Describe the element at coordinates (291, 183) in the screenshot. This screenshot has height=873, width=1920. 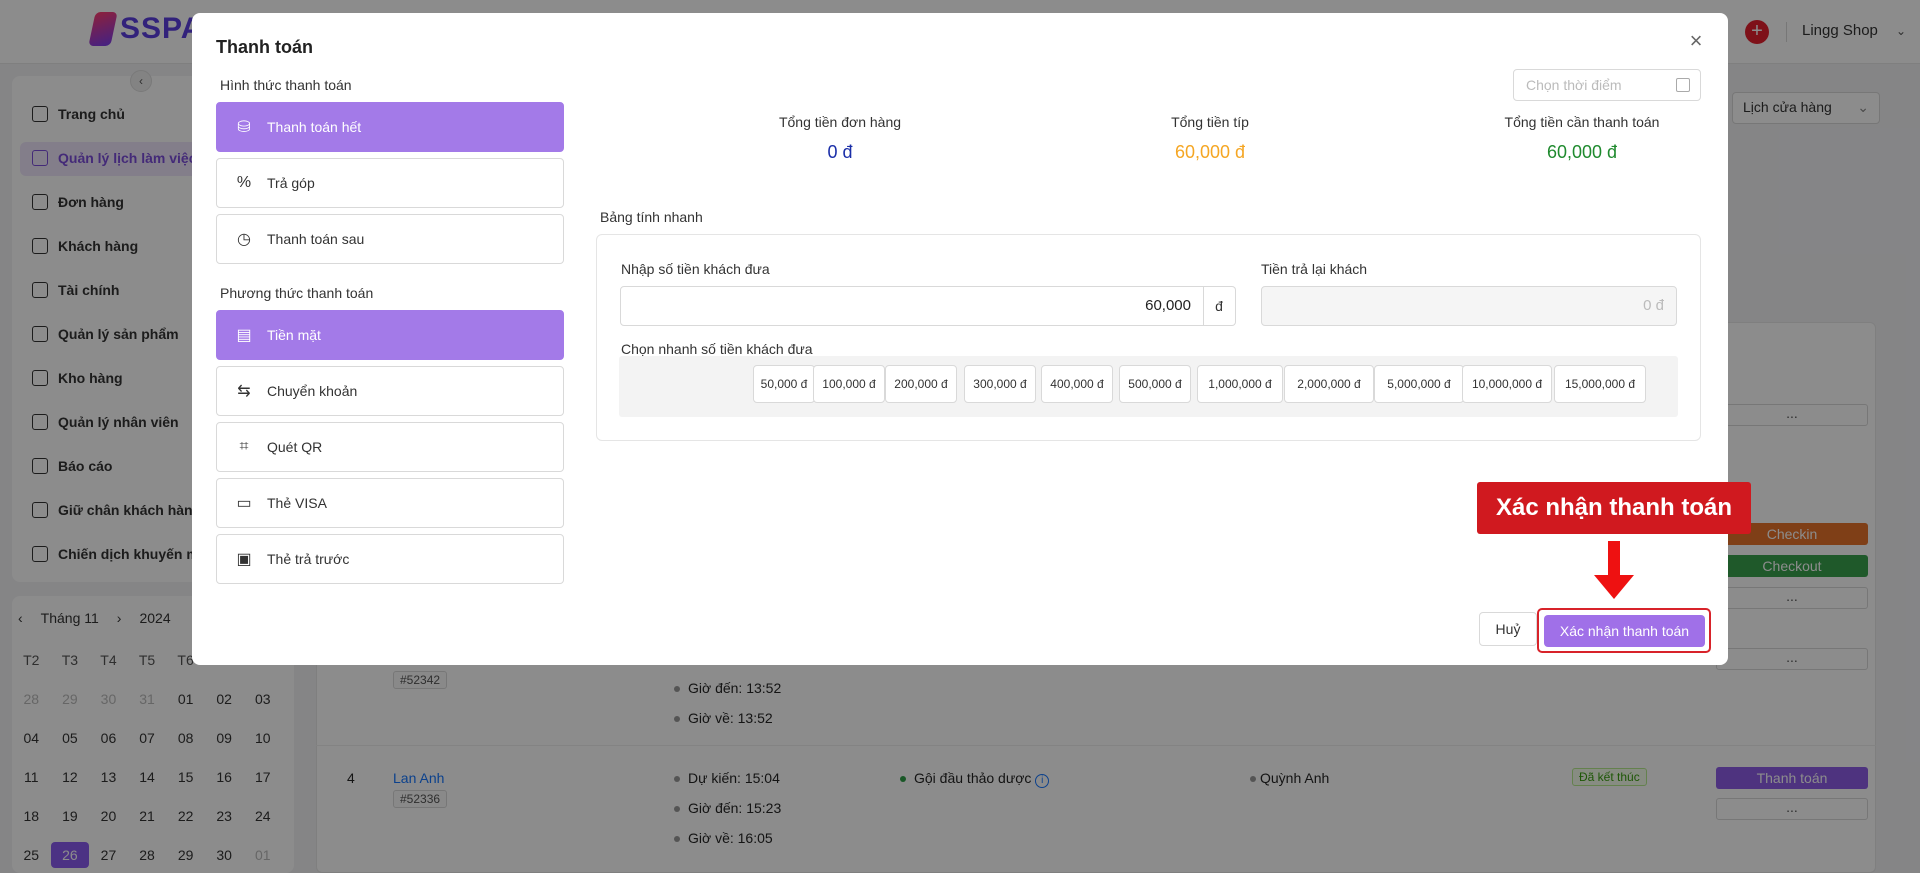
I see `option-label: Trả góp` at that location.